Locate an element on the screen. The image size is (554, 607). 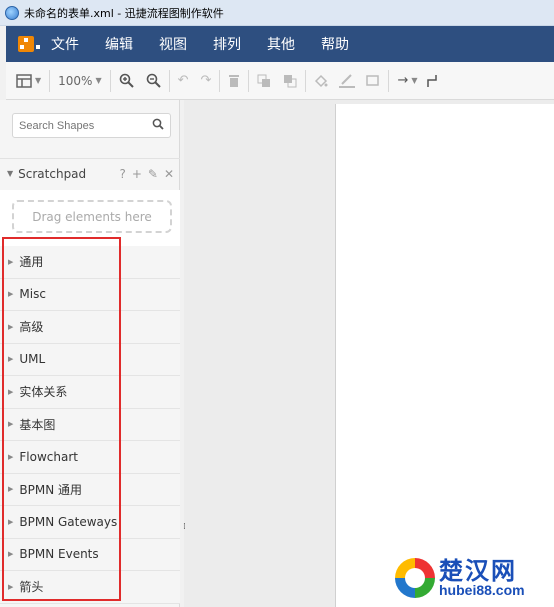
search-input is located at coordinates (78, 125).